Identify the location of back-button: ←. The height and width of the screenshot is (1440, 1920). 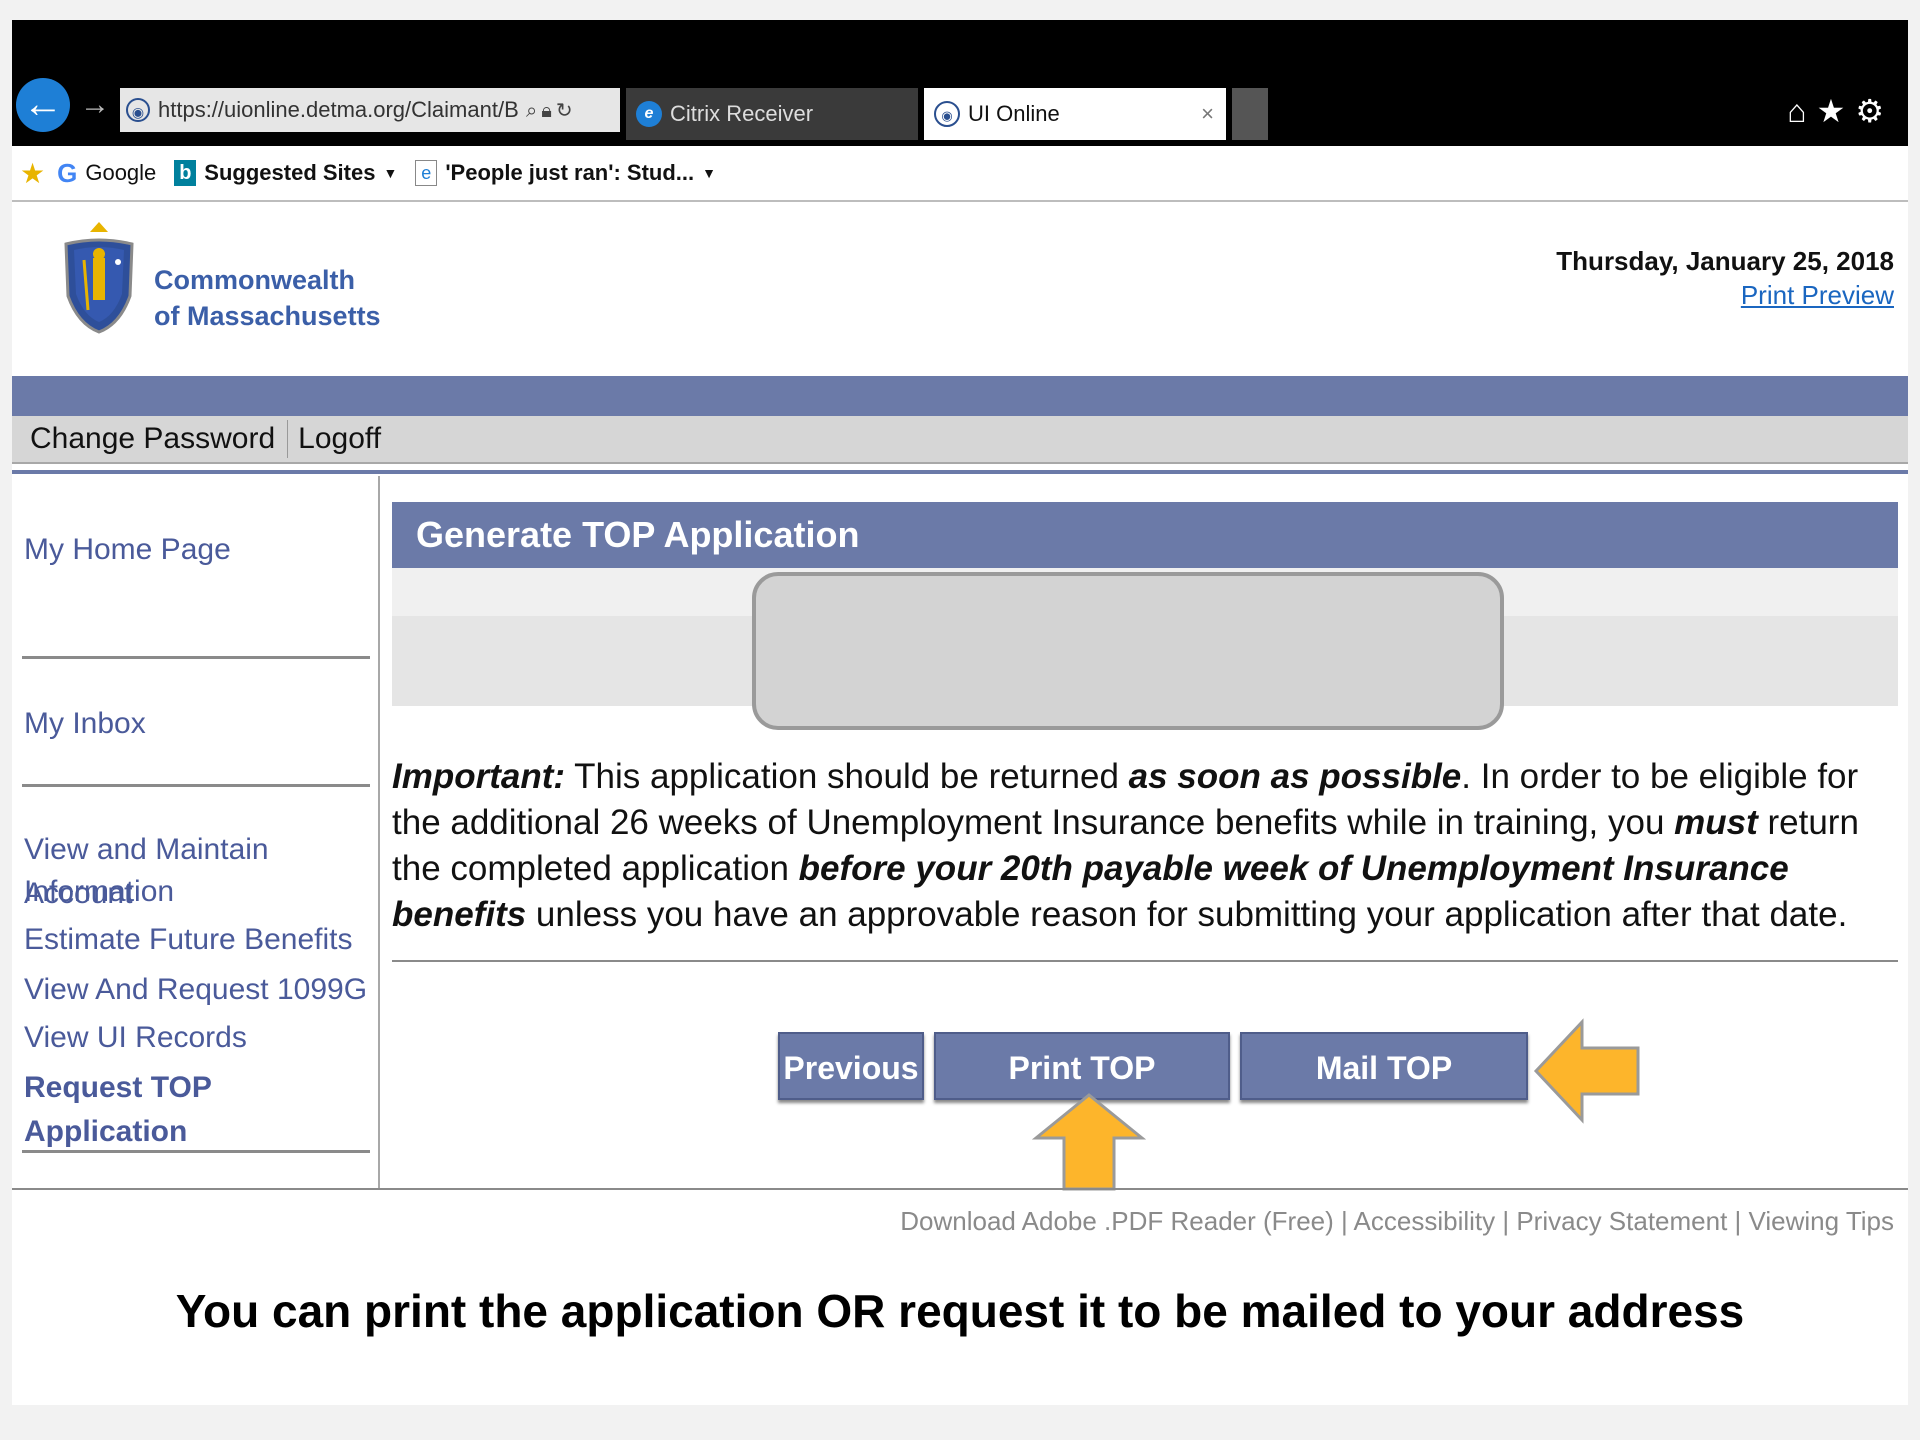
(43, 105).